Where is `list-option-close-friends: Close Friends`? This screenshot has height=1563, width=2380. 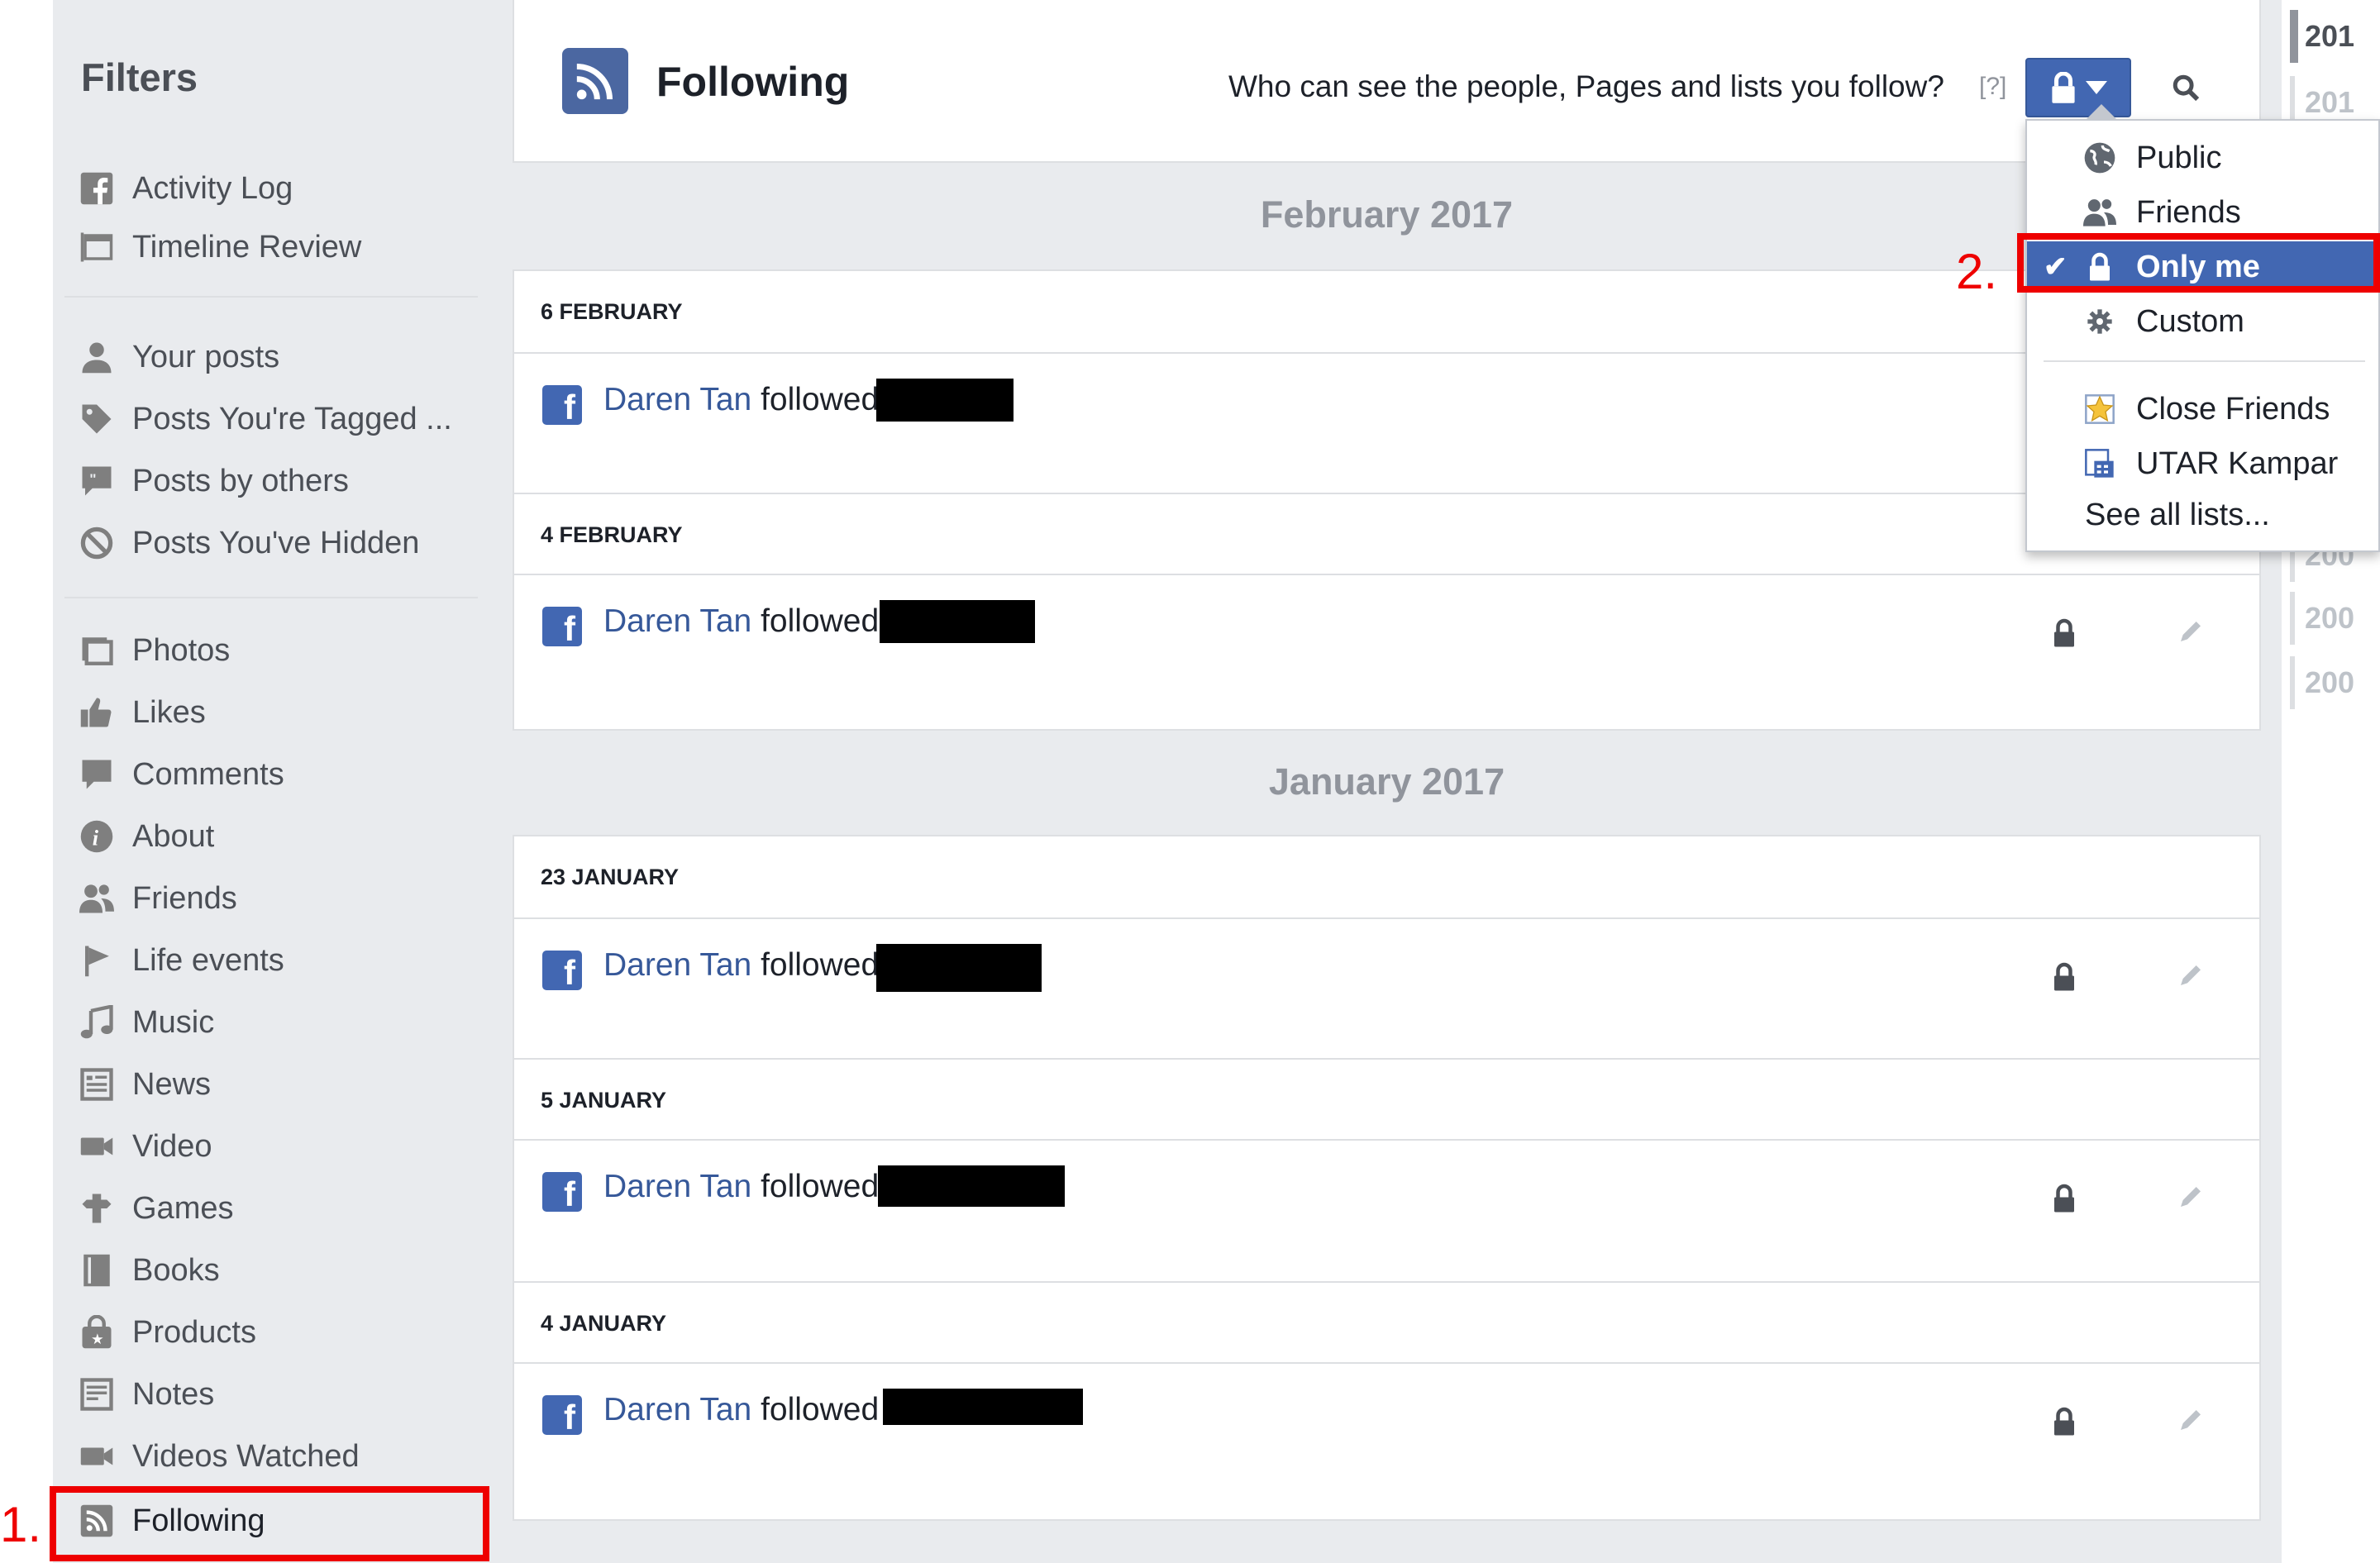
list-option-close-friends: Close Friends is located at coordinates (2203, 409).